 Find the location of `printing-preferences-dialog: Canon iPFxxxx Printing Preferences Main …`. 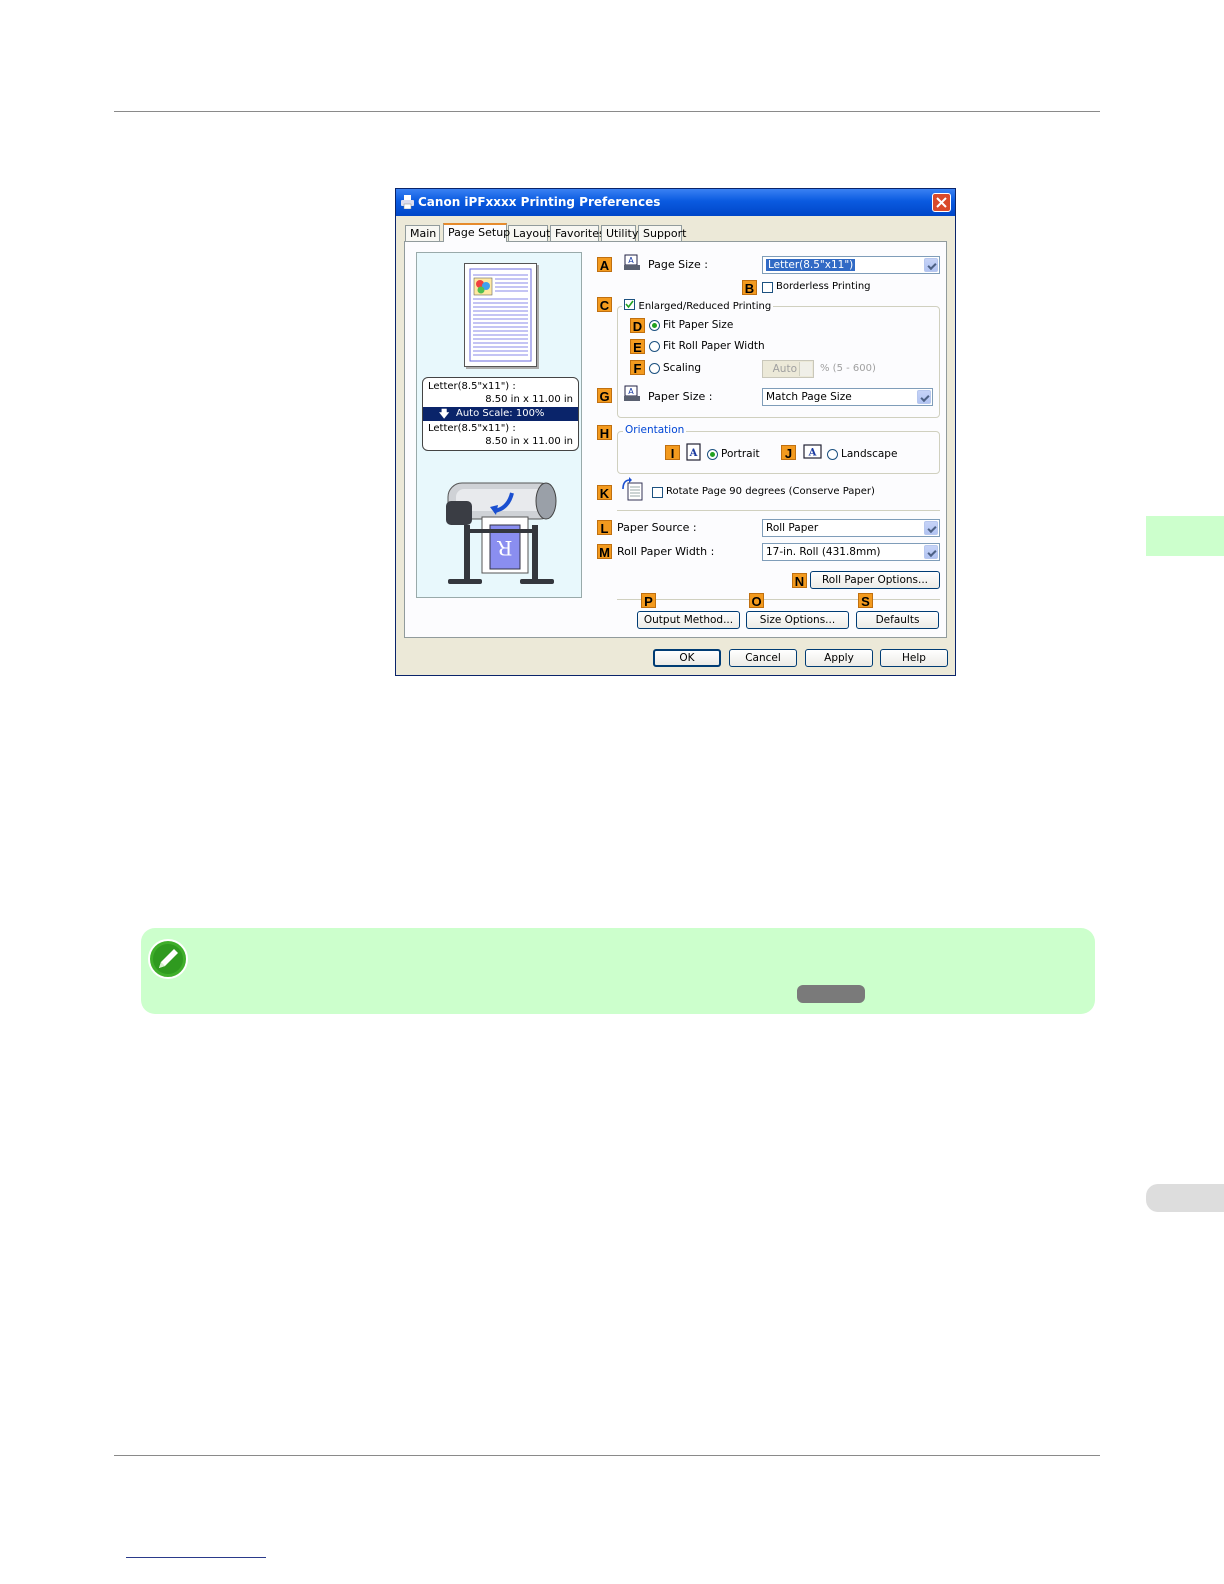

printing-preferences-dialog: Canon iPFxxxx Printing Preferences Main … is located at coordinates (675, 432).